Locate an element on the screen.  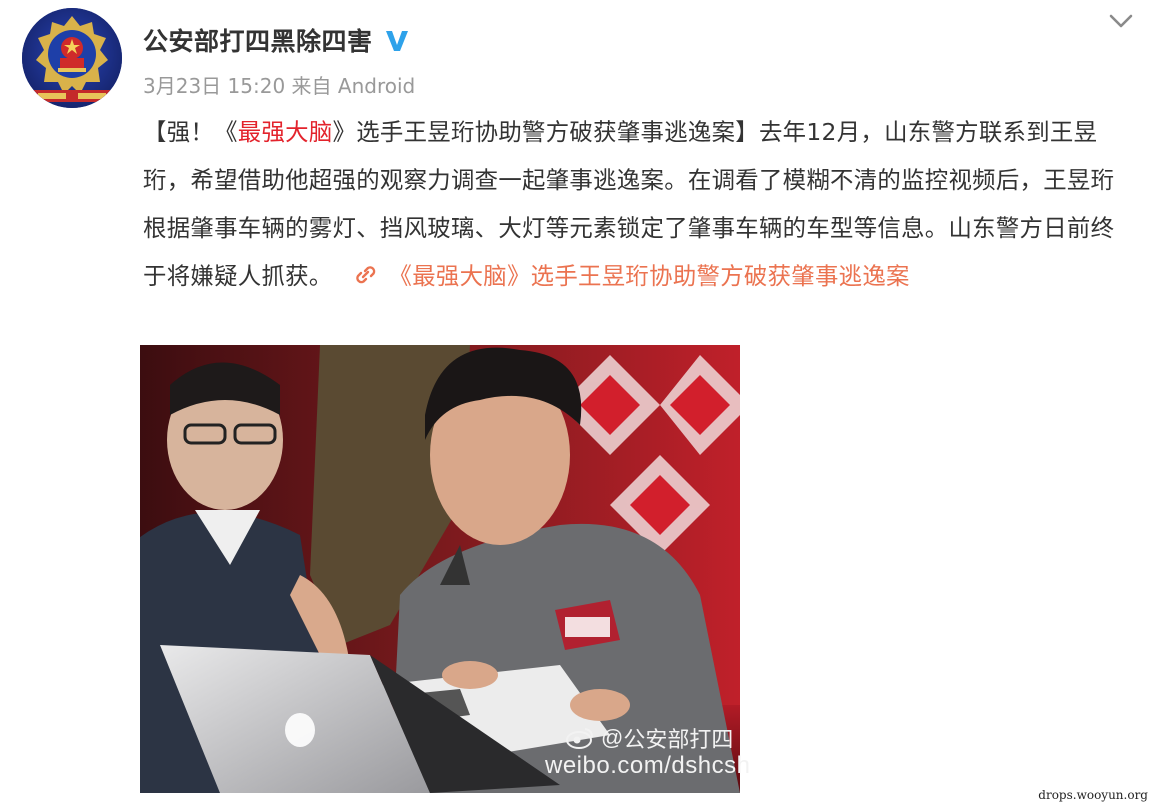
weibo-logo-icon is located at coordinates (579, 738).